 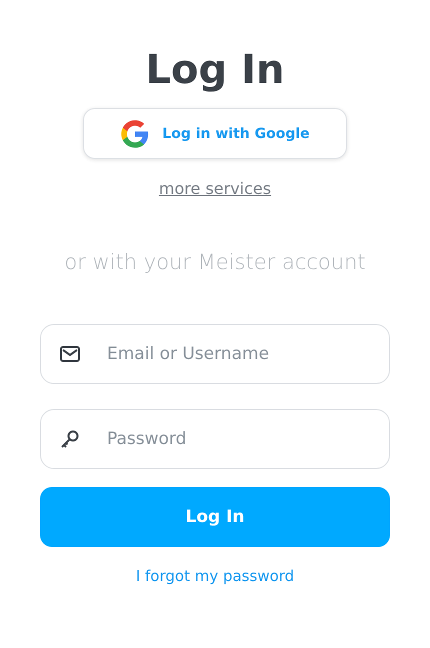 I want to click on password-field: Password, so click(x=215, y=439).